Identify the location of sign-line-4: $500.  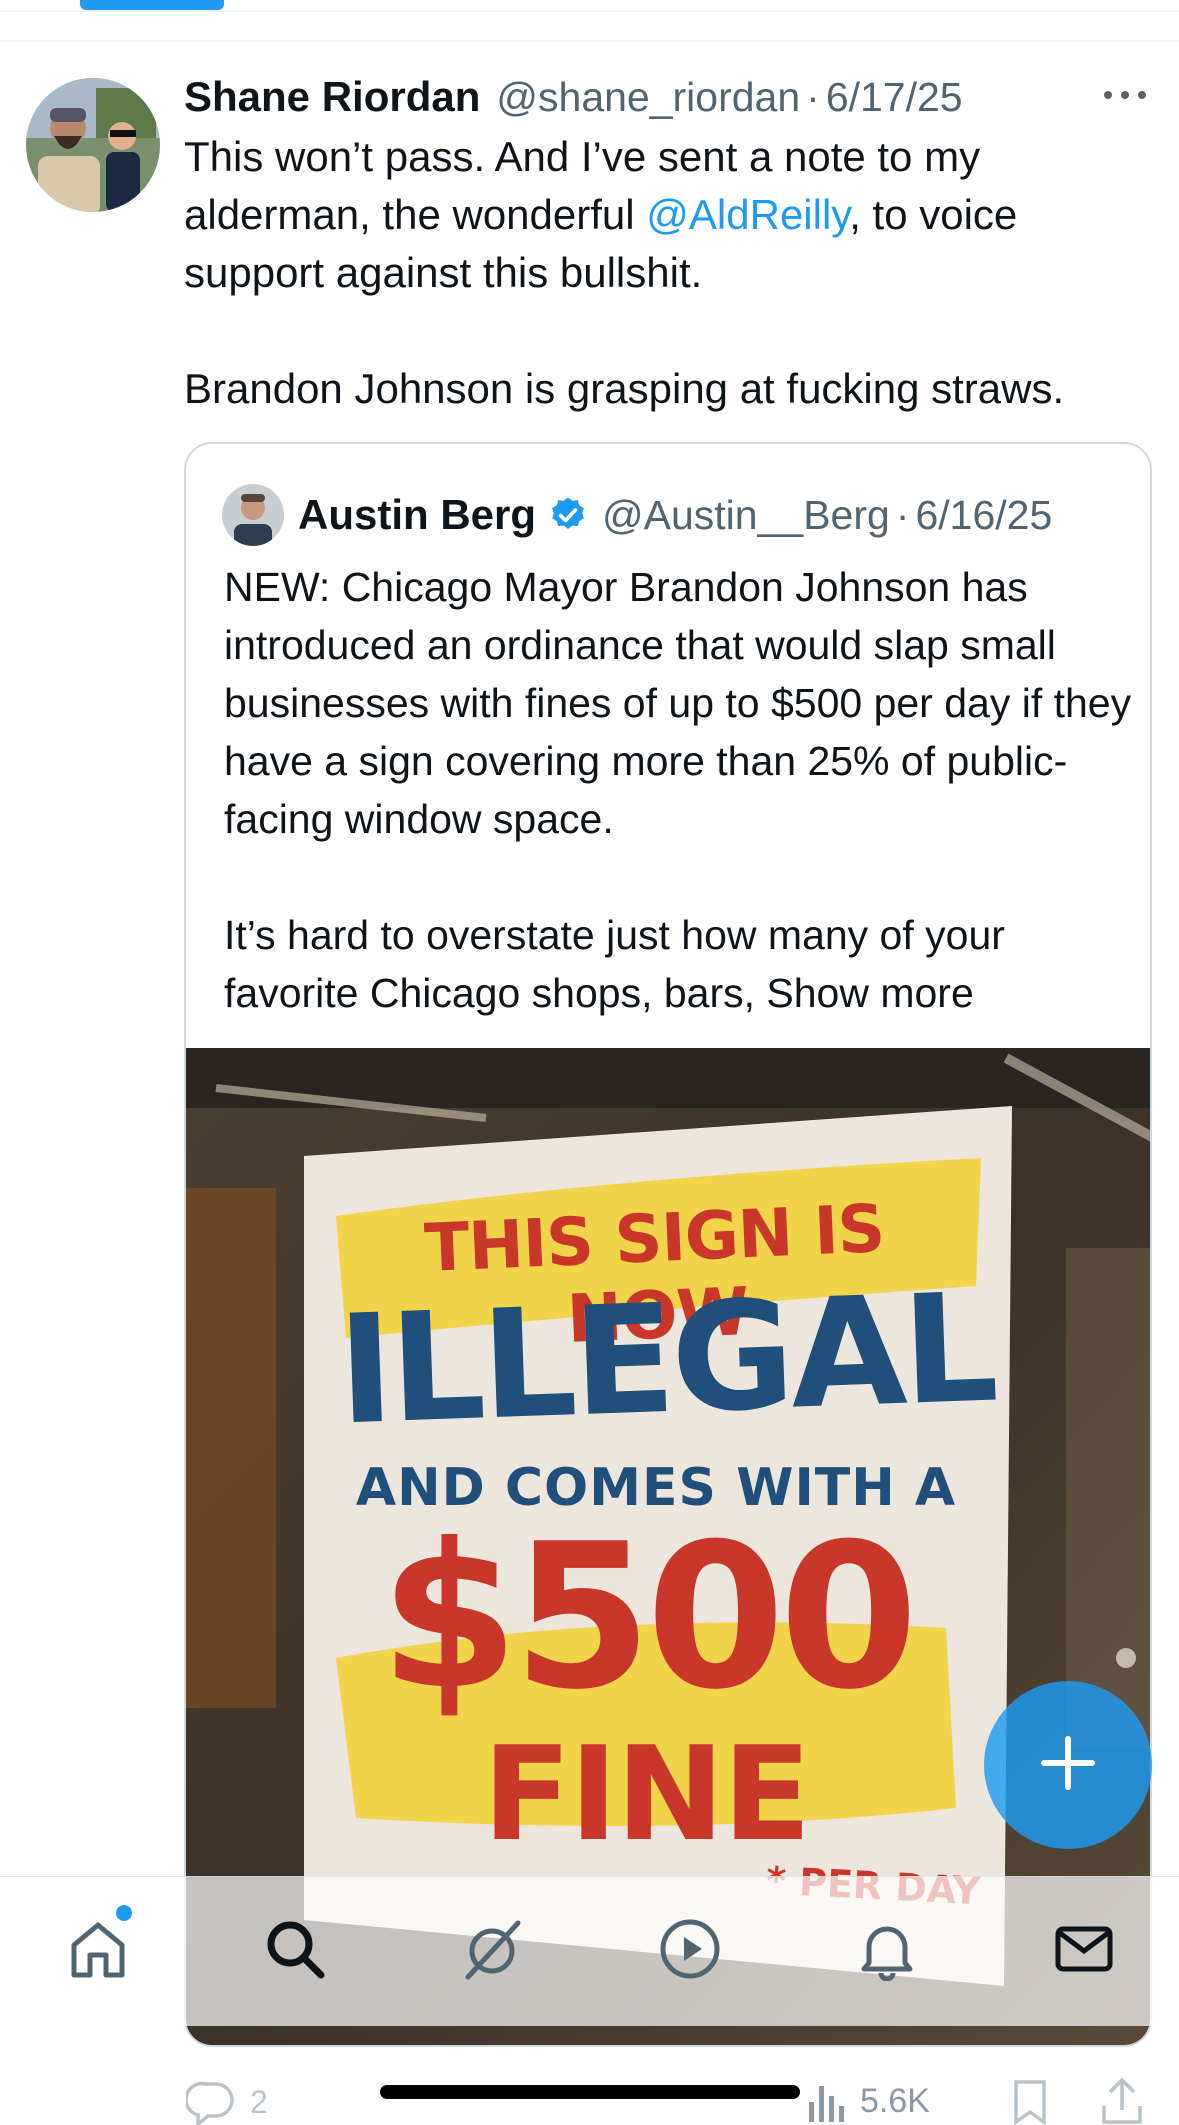
(649, 1617).